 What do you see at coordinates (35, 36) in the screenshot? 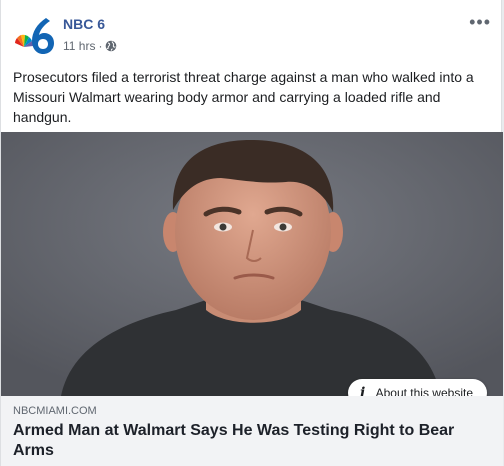
I see `nbc6-logo-icon` at bounding box center [35, 36].